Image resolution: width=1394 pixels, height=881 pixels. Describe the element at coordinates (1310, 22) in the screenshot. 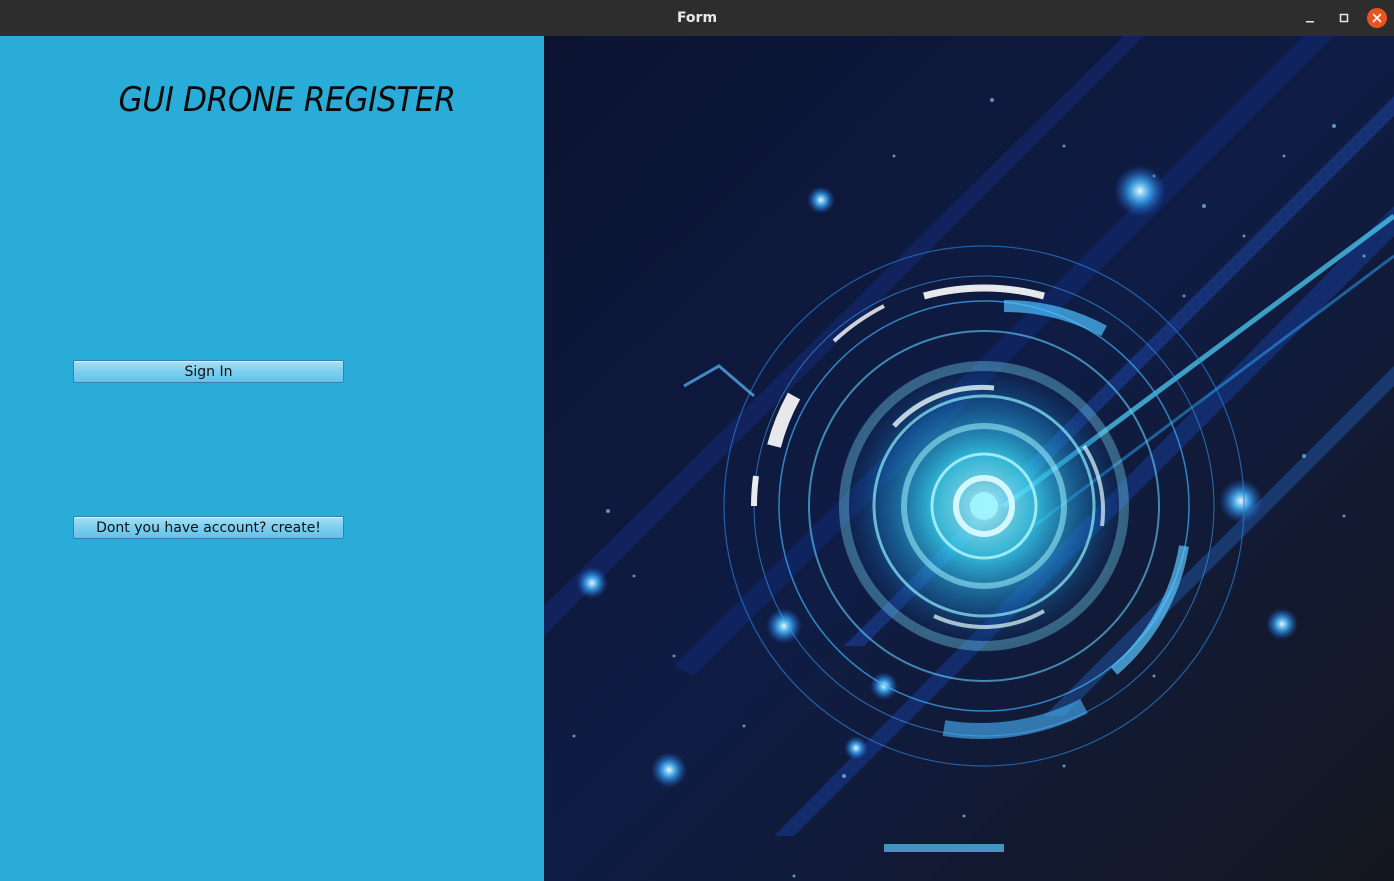

I see `minimize-icon` at that location.